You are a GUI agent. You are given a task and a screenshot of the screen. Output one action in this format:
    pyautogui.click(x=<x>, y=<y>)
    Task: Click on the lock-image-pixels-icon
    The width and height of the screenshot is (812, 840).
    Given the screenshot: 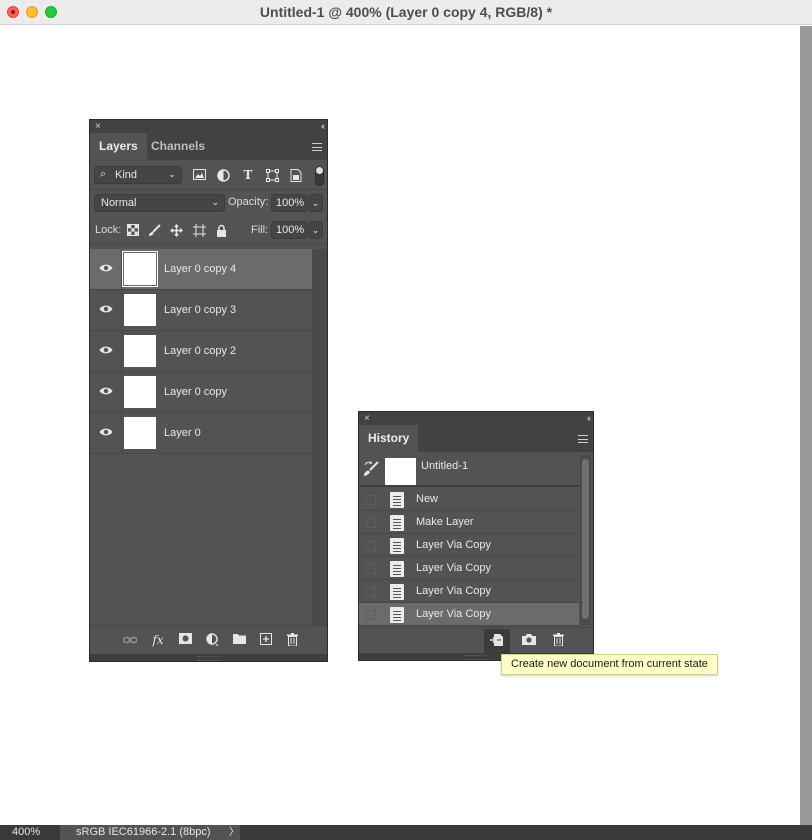 What is the action you would take?
    pyautogui.click(x=154, y=230)
    